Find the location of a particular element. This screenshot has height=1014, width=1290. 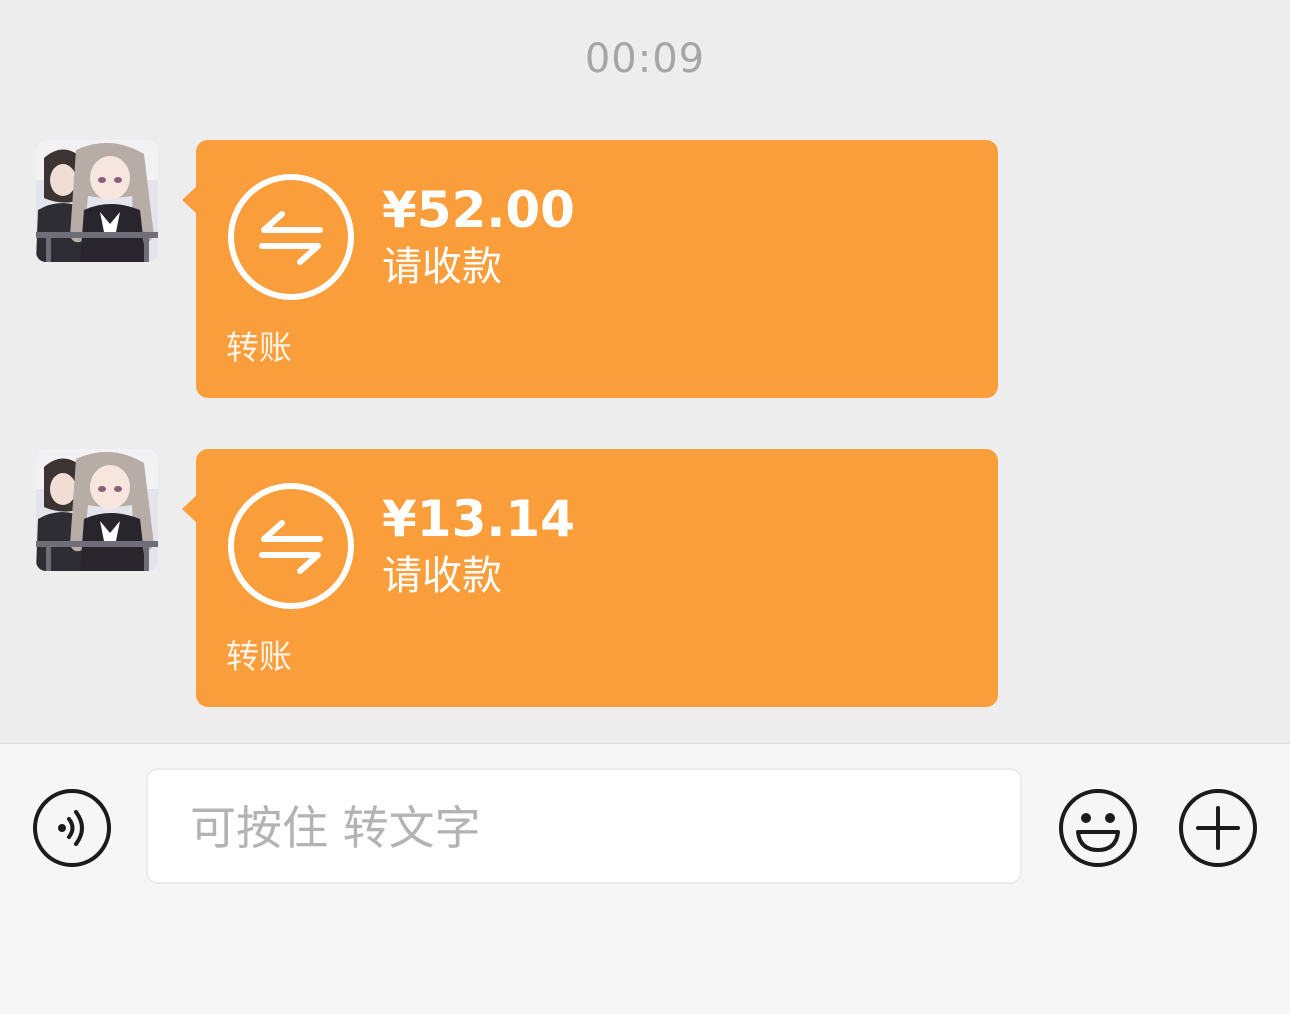

message-input: 可按住 转文字 is located at coordinates (584, 826).